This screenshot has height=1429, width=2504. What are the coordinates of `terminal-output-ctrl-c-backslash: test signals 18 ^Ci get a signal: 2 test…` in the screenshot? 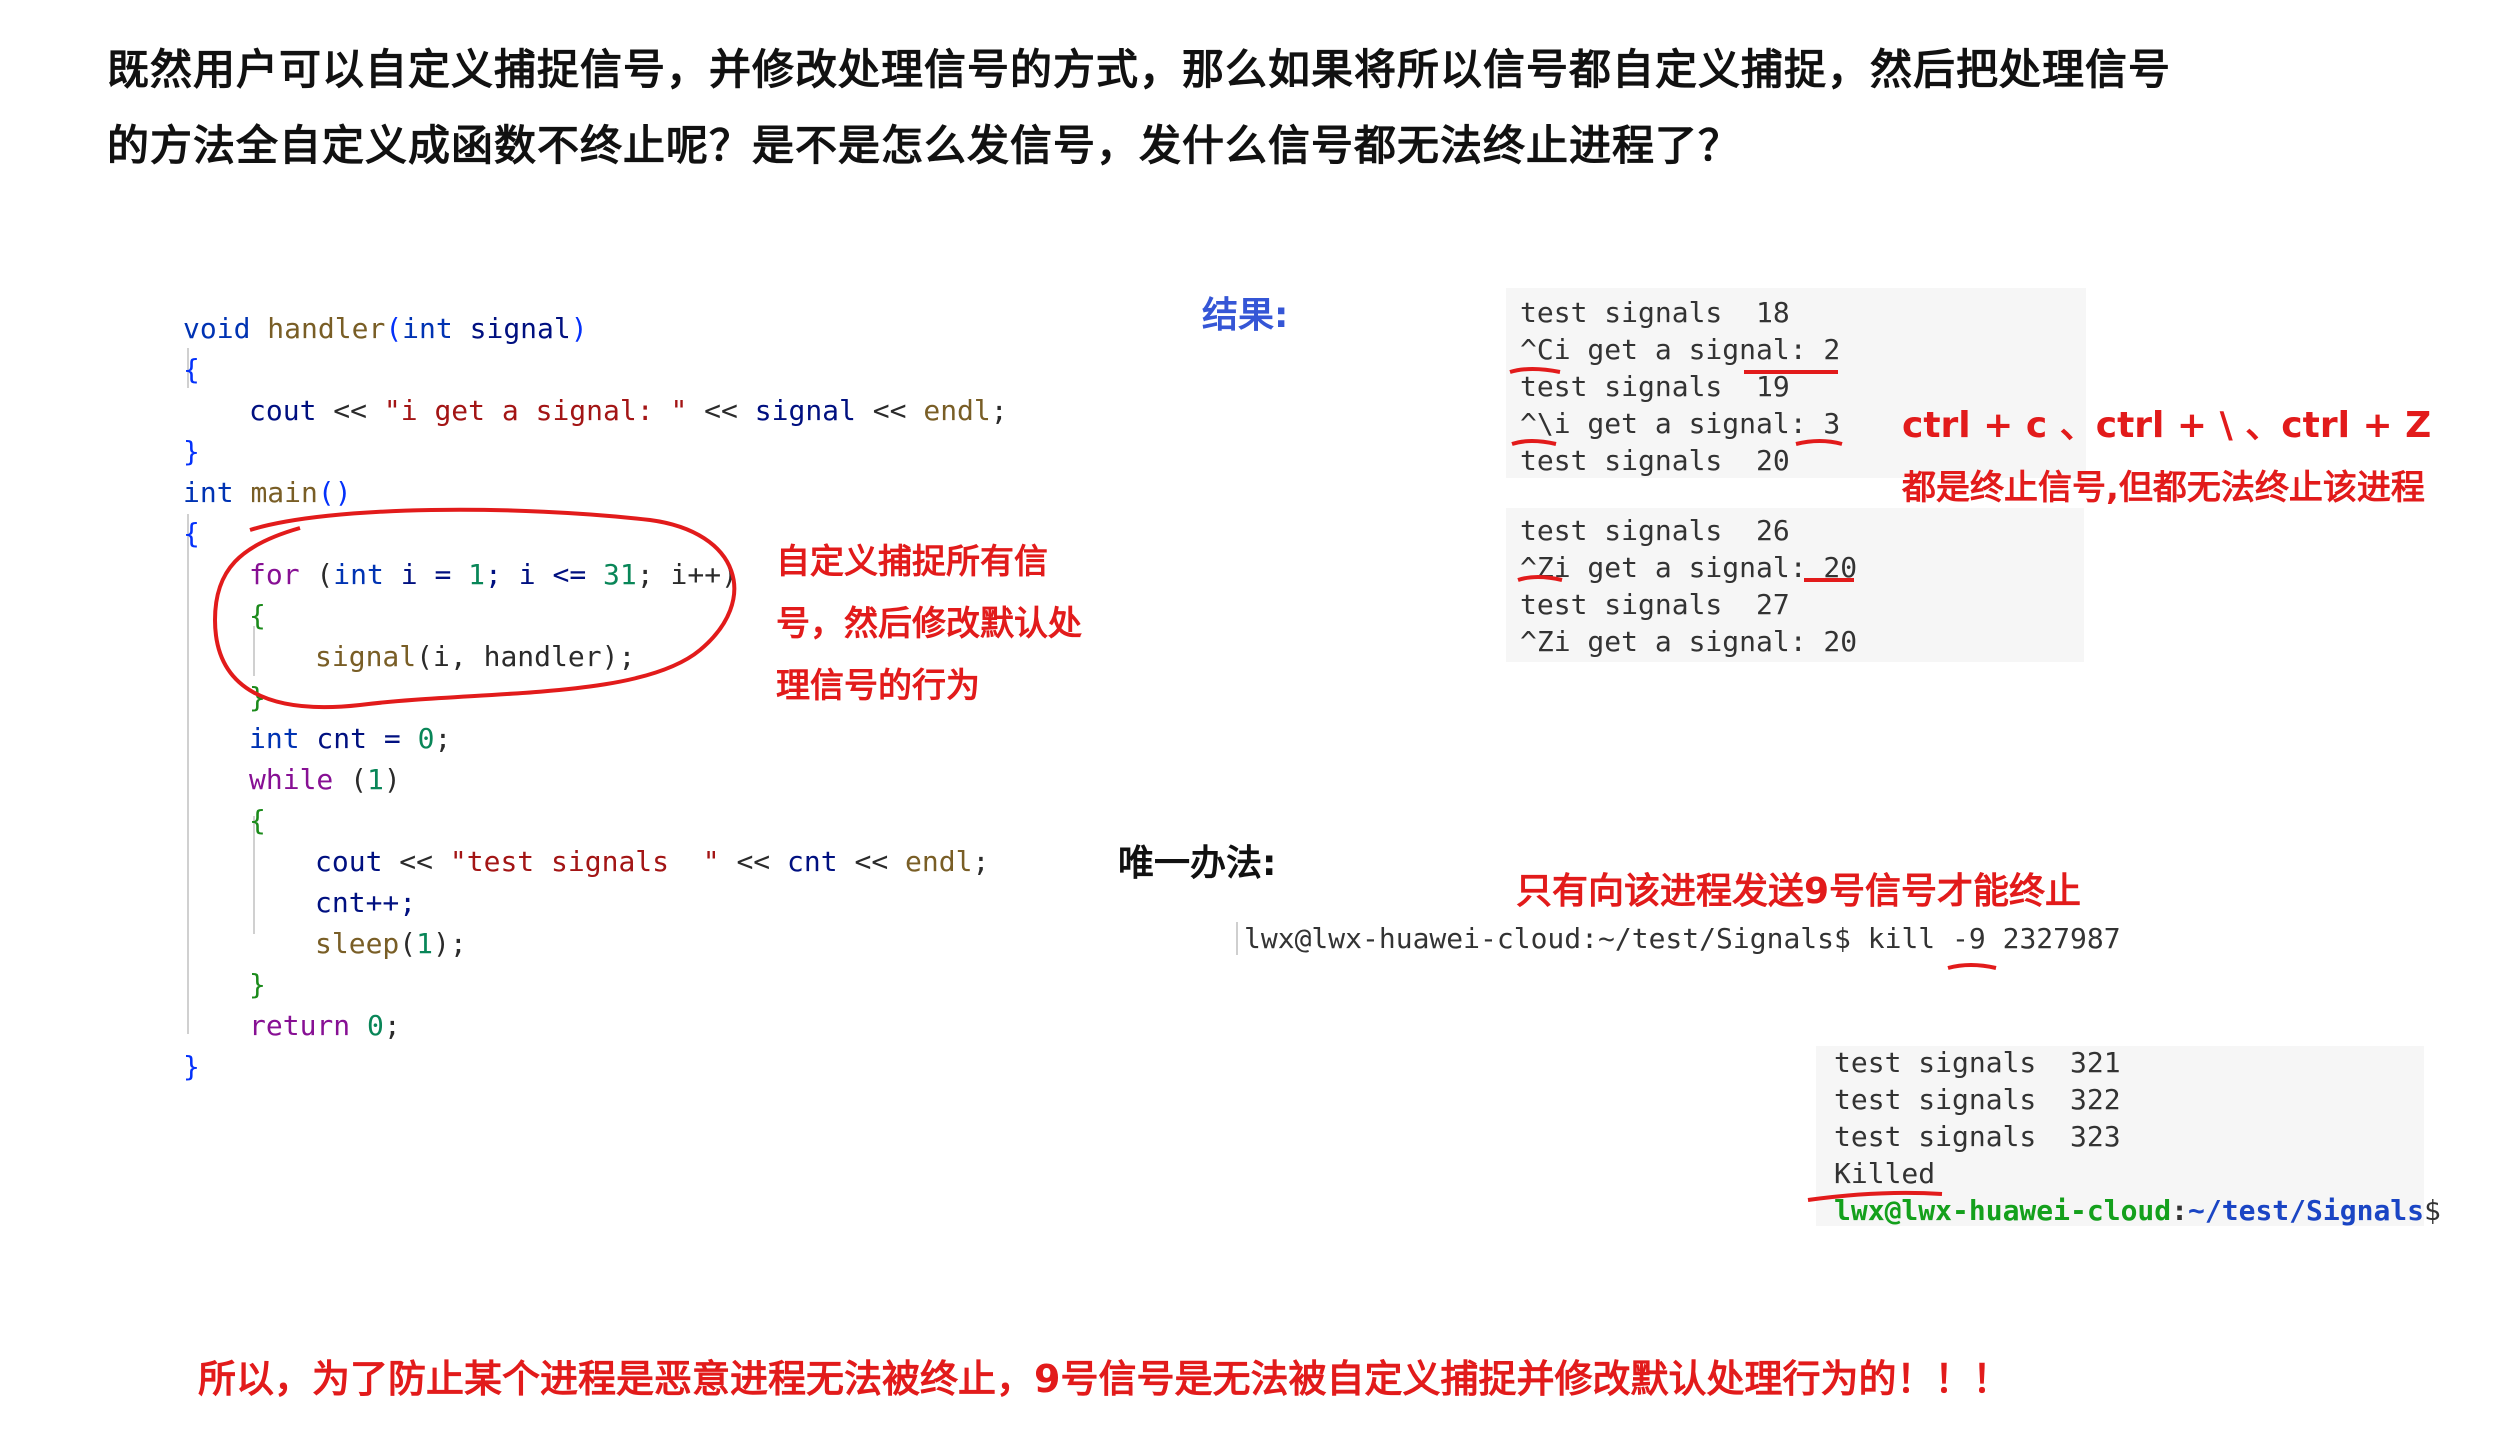 It's located at (1796, 383).